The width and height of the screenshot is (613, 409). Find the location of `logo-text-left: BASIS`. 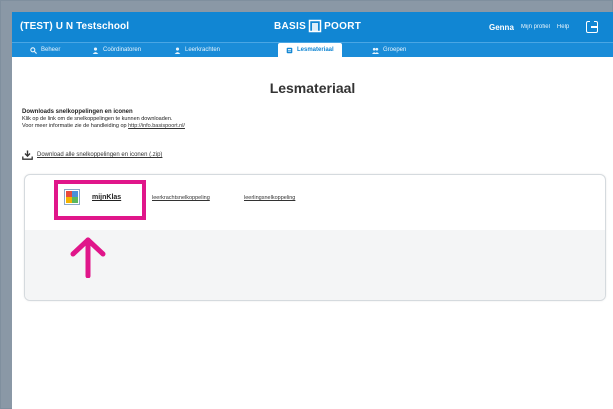

logo-text-left: BASIS is located at coordinates (290, 26).